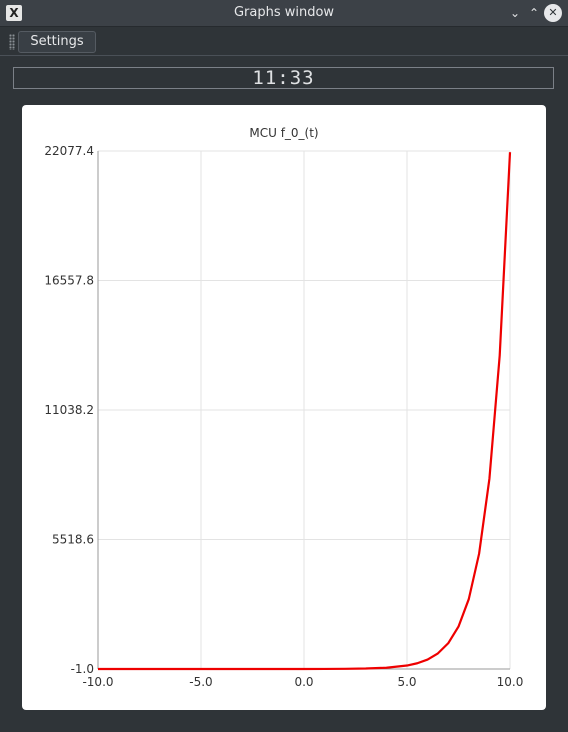 The height and width of the screenshot is (732, 568). I want to click on title-bar: X Graphs window ⌄ ⌃ ✕, so click(284, 13).